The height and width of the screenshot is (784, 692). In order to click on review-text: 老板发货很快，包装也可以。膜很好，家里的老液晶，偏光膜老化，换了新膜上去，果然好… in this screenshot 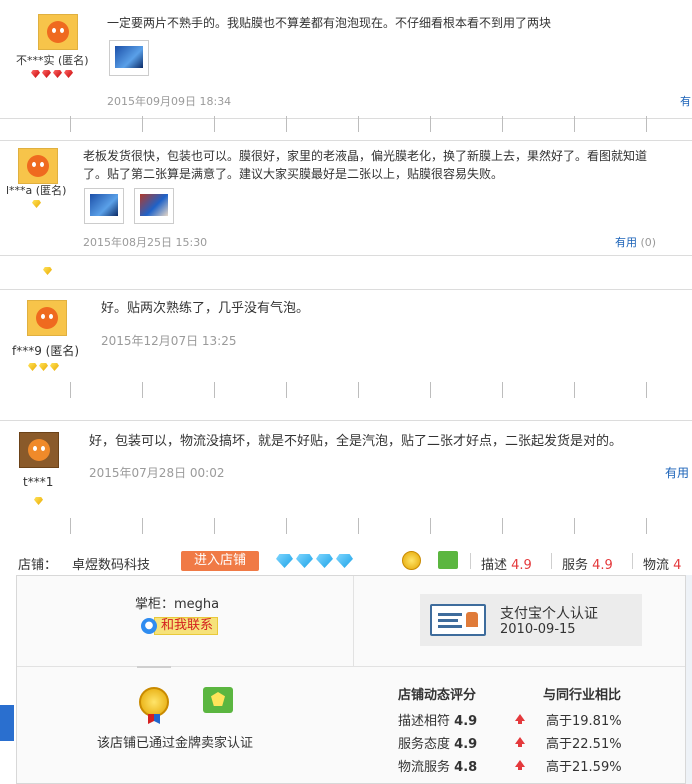, I will do `click(365, 165)`.